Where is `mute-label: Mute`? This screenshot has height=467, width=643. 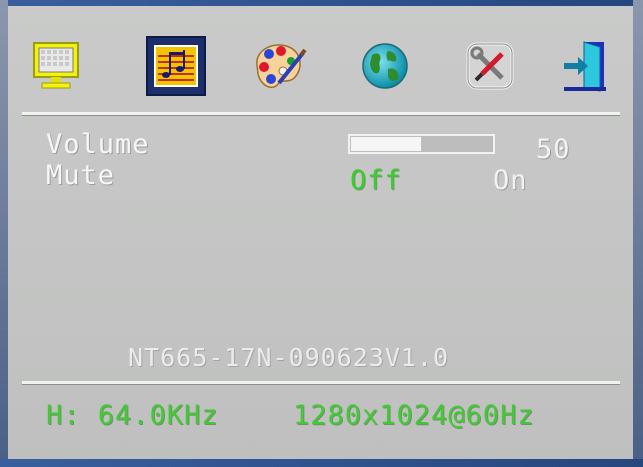 mute-label: Mute is located at coordinates (81, 175).